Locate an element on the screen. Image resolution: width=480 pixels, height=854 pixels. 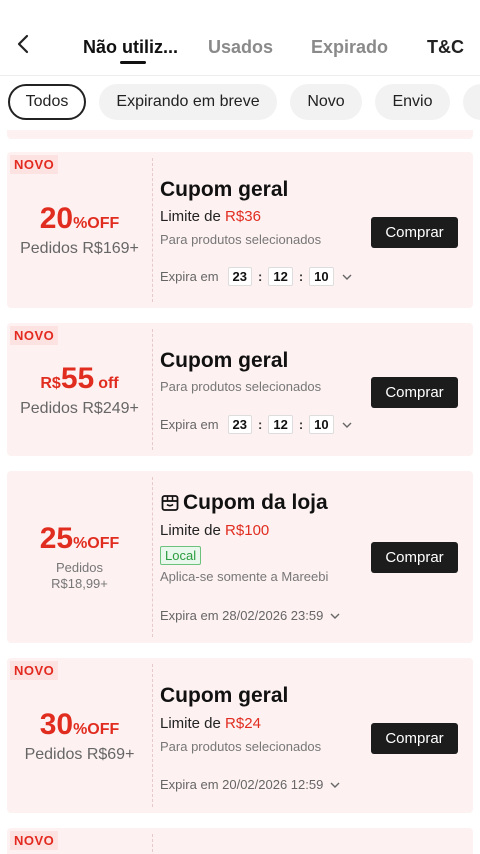
discount-value: 25%OFF is located at coordinates (79, 538).